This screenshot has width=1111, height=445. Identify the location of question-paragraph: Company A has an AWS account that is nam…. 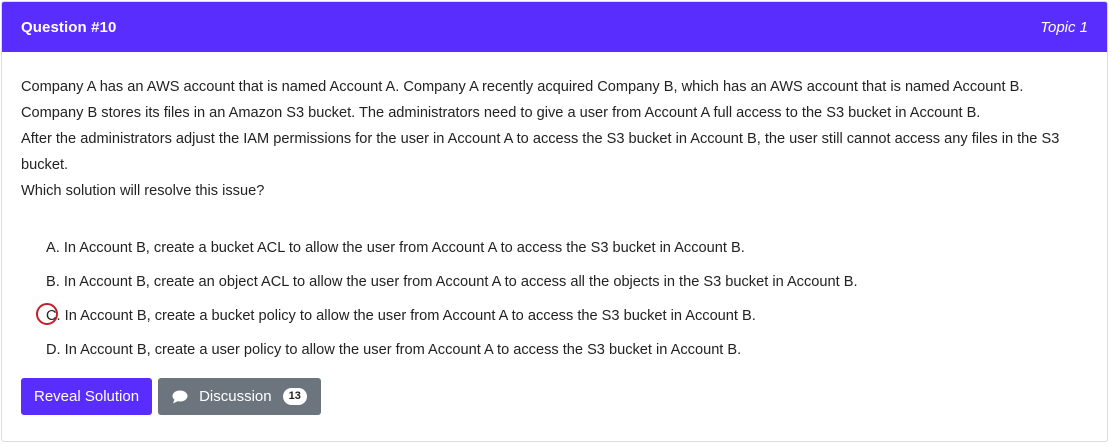
(522, 100).